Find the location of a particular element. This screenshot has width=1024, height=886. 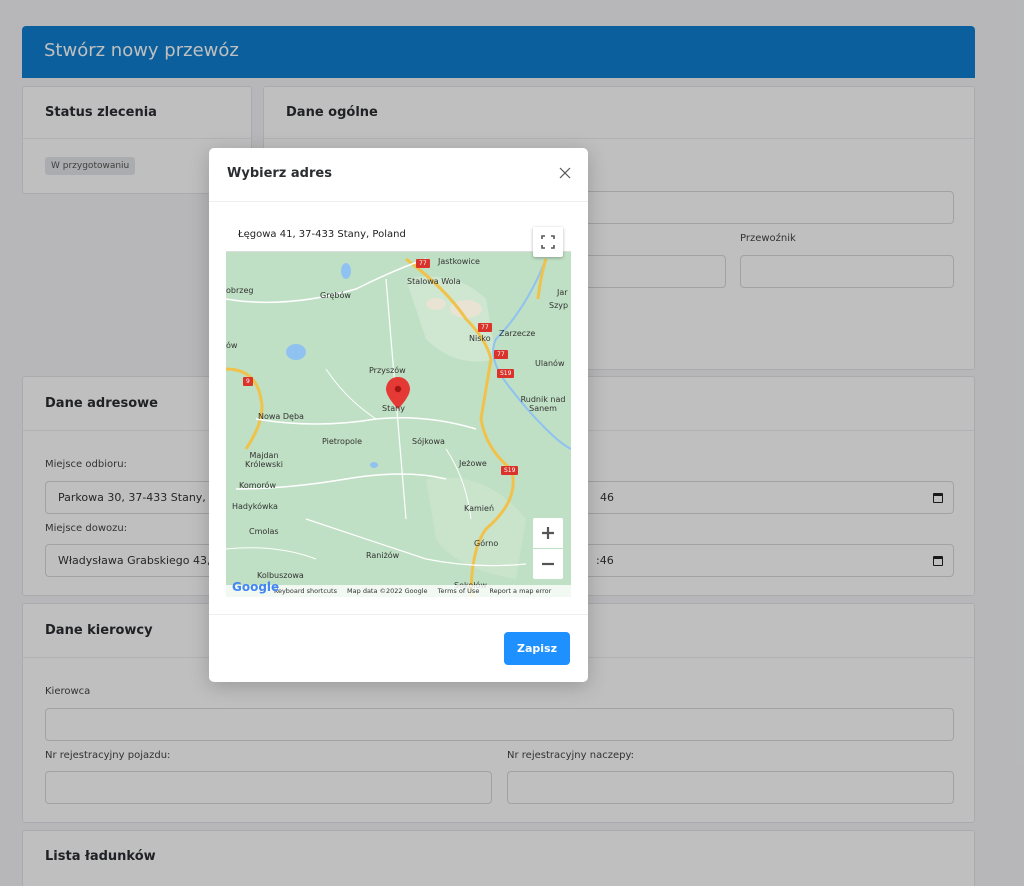

map-address-display: Łęgowa 41, 37-433 Stany, Poland is located at coordinates (398, 235).